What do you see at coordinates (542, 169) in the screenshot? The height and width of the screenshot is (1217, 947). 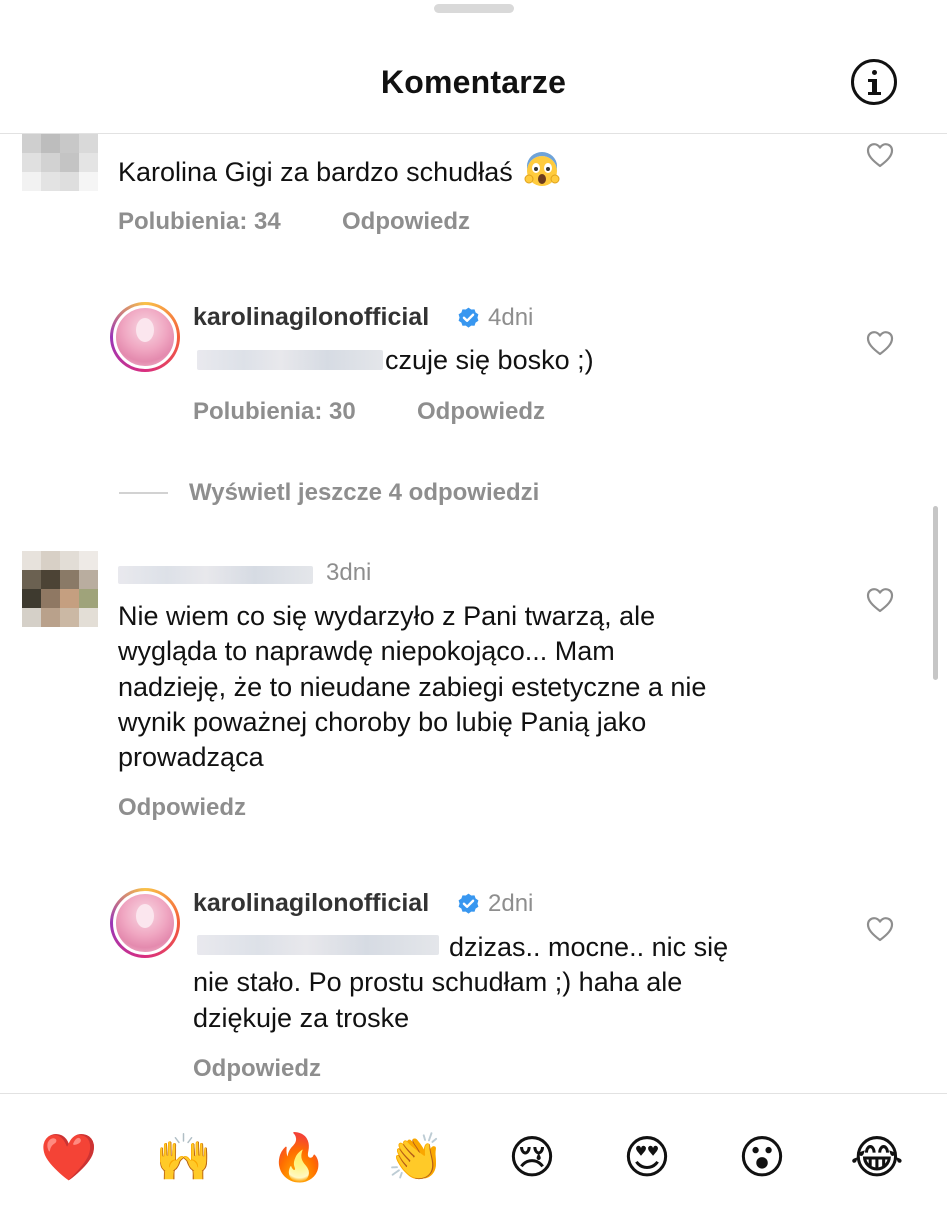 I see `face-screaming-emoji-icon` at bounding box center [542, 169].